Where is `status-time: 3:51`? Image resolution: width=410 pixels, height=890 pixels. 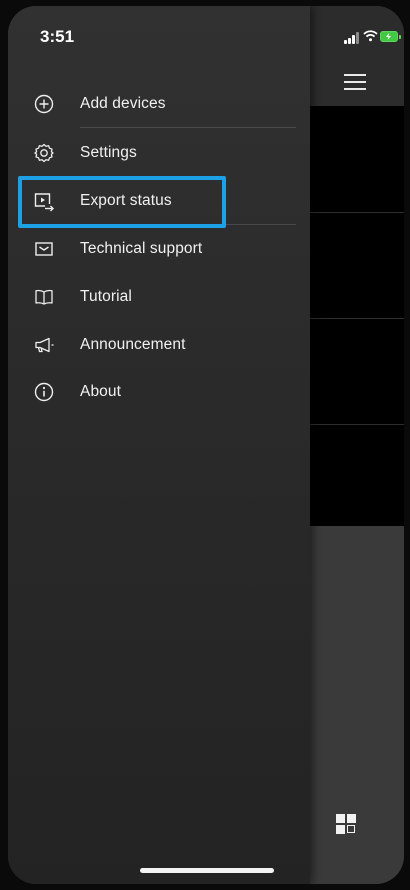 status-time: 3:51 is located at coordinates (57, 36).